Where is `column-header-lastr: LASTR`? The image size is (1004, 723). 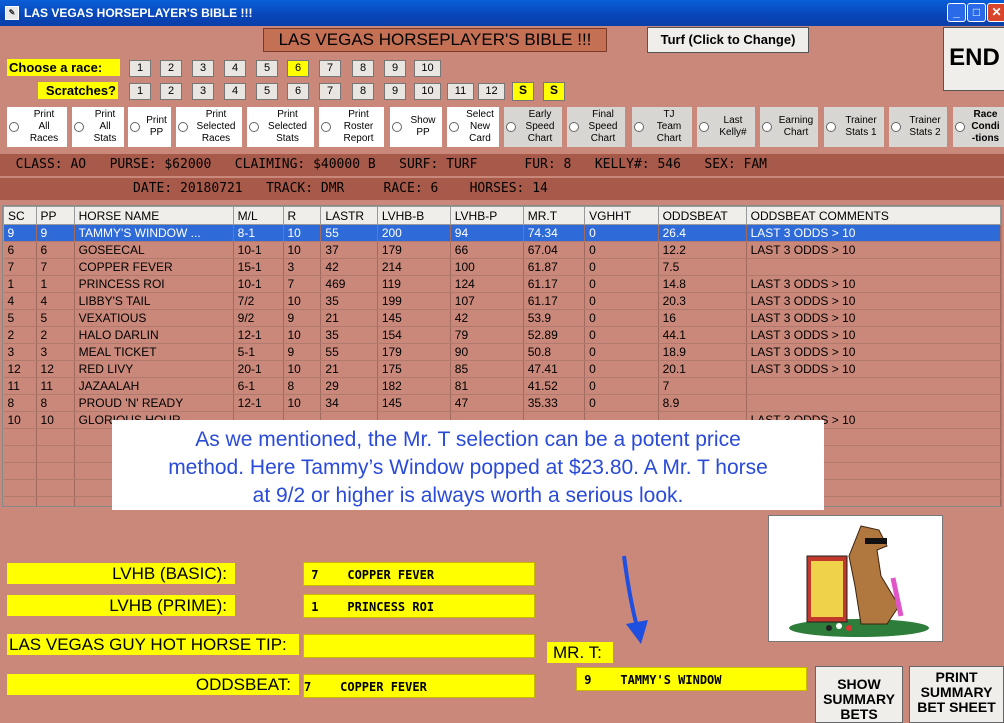 column-header-lastr: LASTR is located at coordinates (349, 215).